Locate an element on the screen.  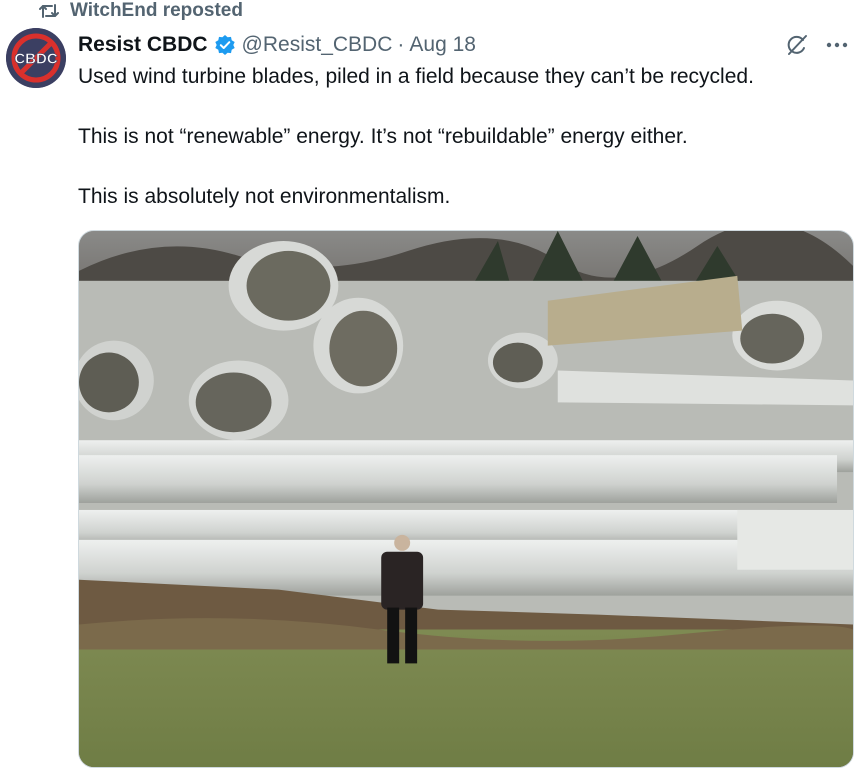
tweet-header: Resist CBDC @Resist_CBDC · Aug 18 is located at coordinates (464, 45).